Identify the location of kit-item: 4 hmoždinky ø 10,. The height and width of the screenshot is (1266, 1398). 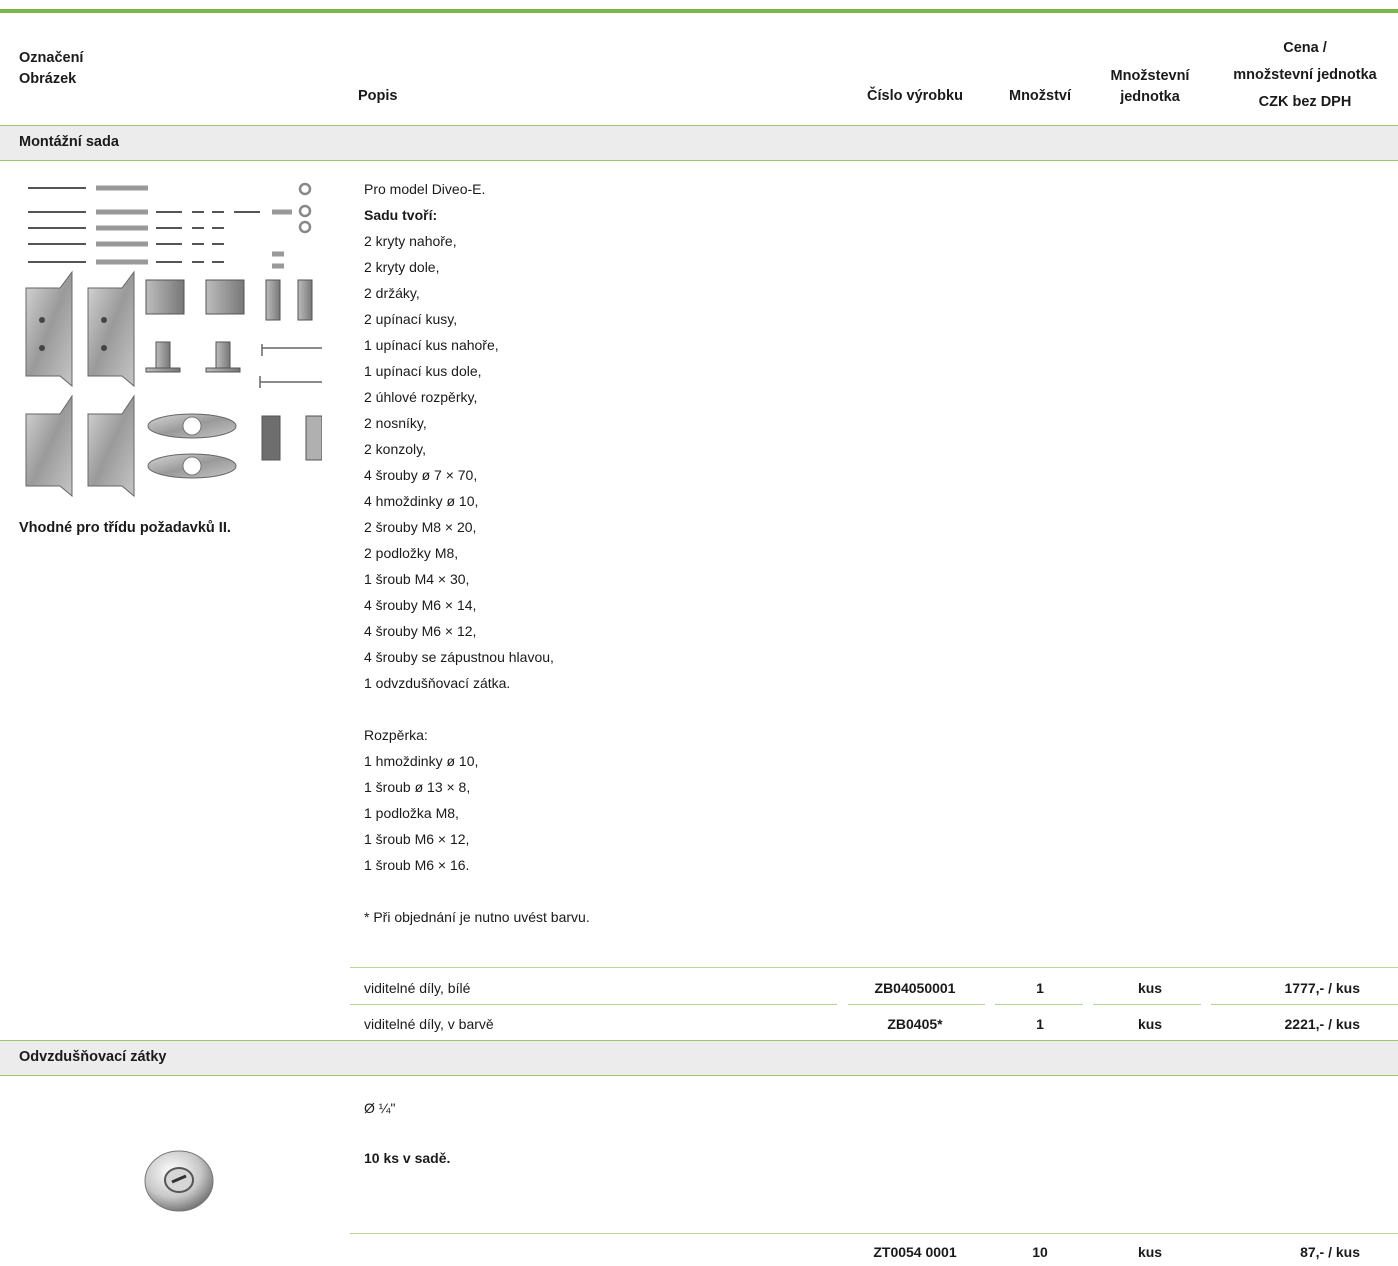
(421, 501).